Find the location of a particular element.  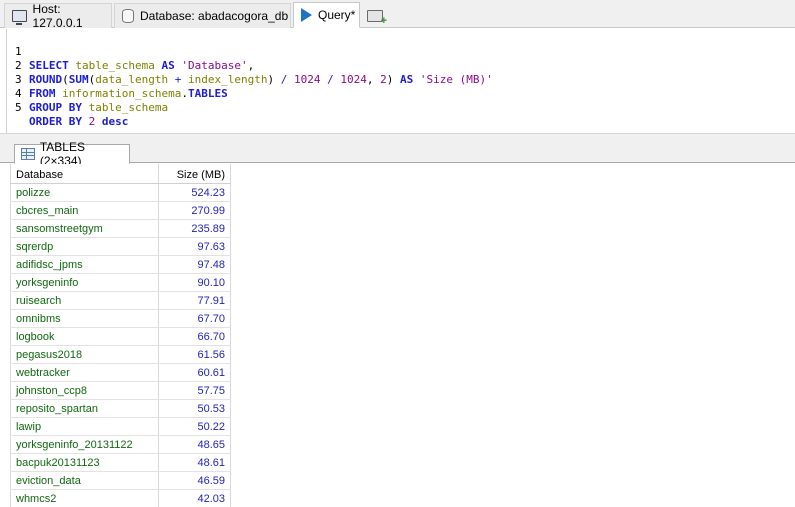

cell-size: 67.70 is located at coordinates (211, 319).